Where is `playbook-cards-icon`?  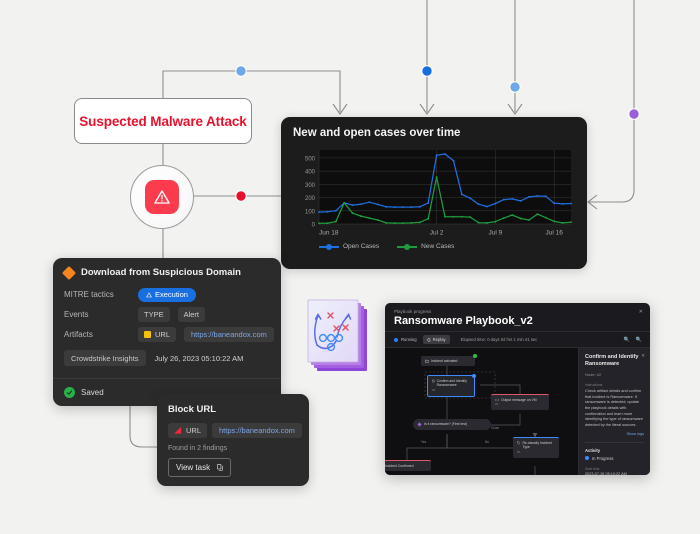
playbook-cards-icon is located at coordinates (337, 335).